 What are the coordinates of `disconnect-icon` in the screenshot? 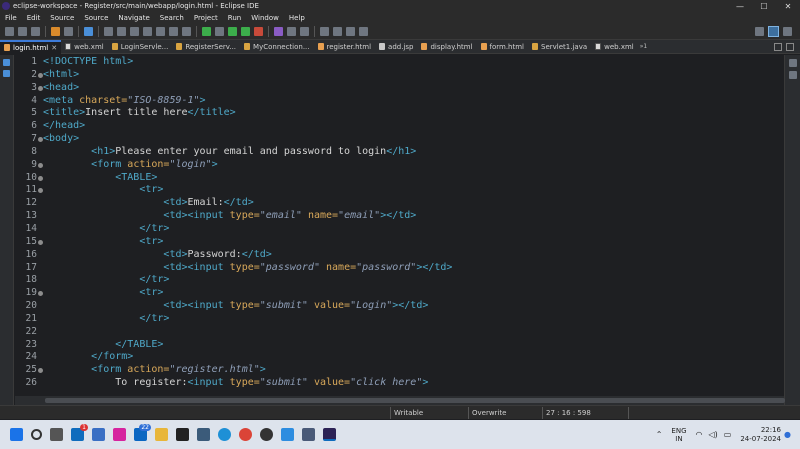 It's located at (147, 31).